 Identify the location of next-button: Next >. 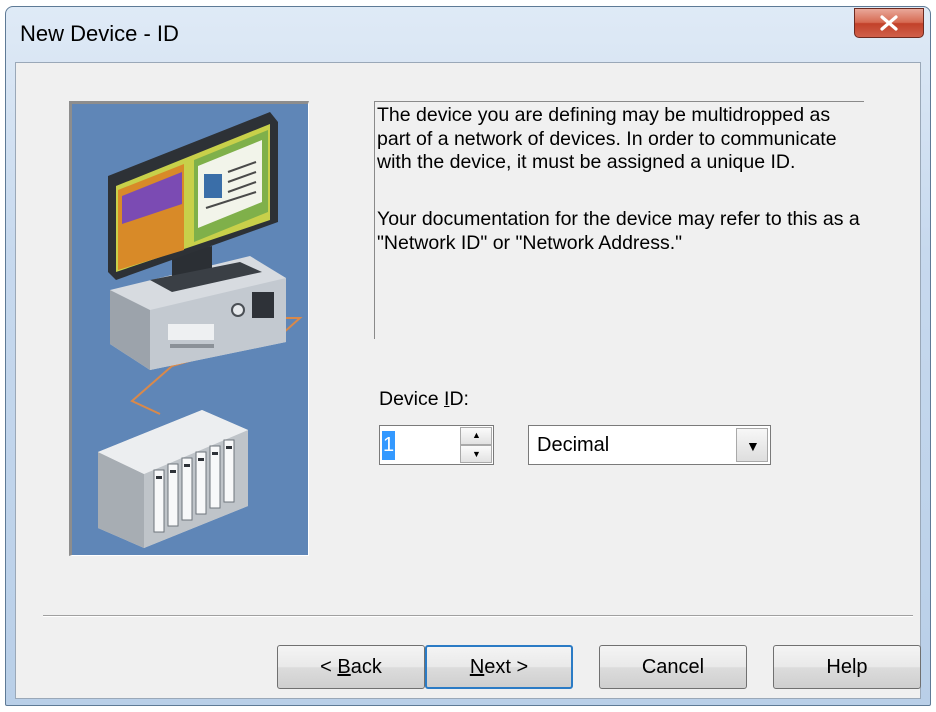
(499, 667).